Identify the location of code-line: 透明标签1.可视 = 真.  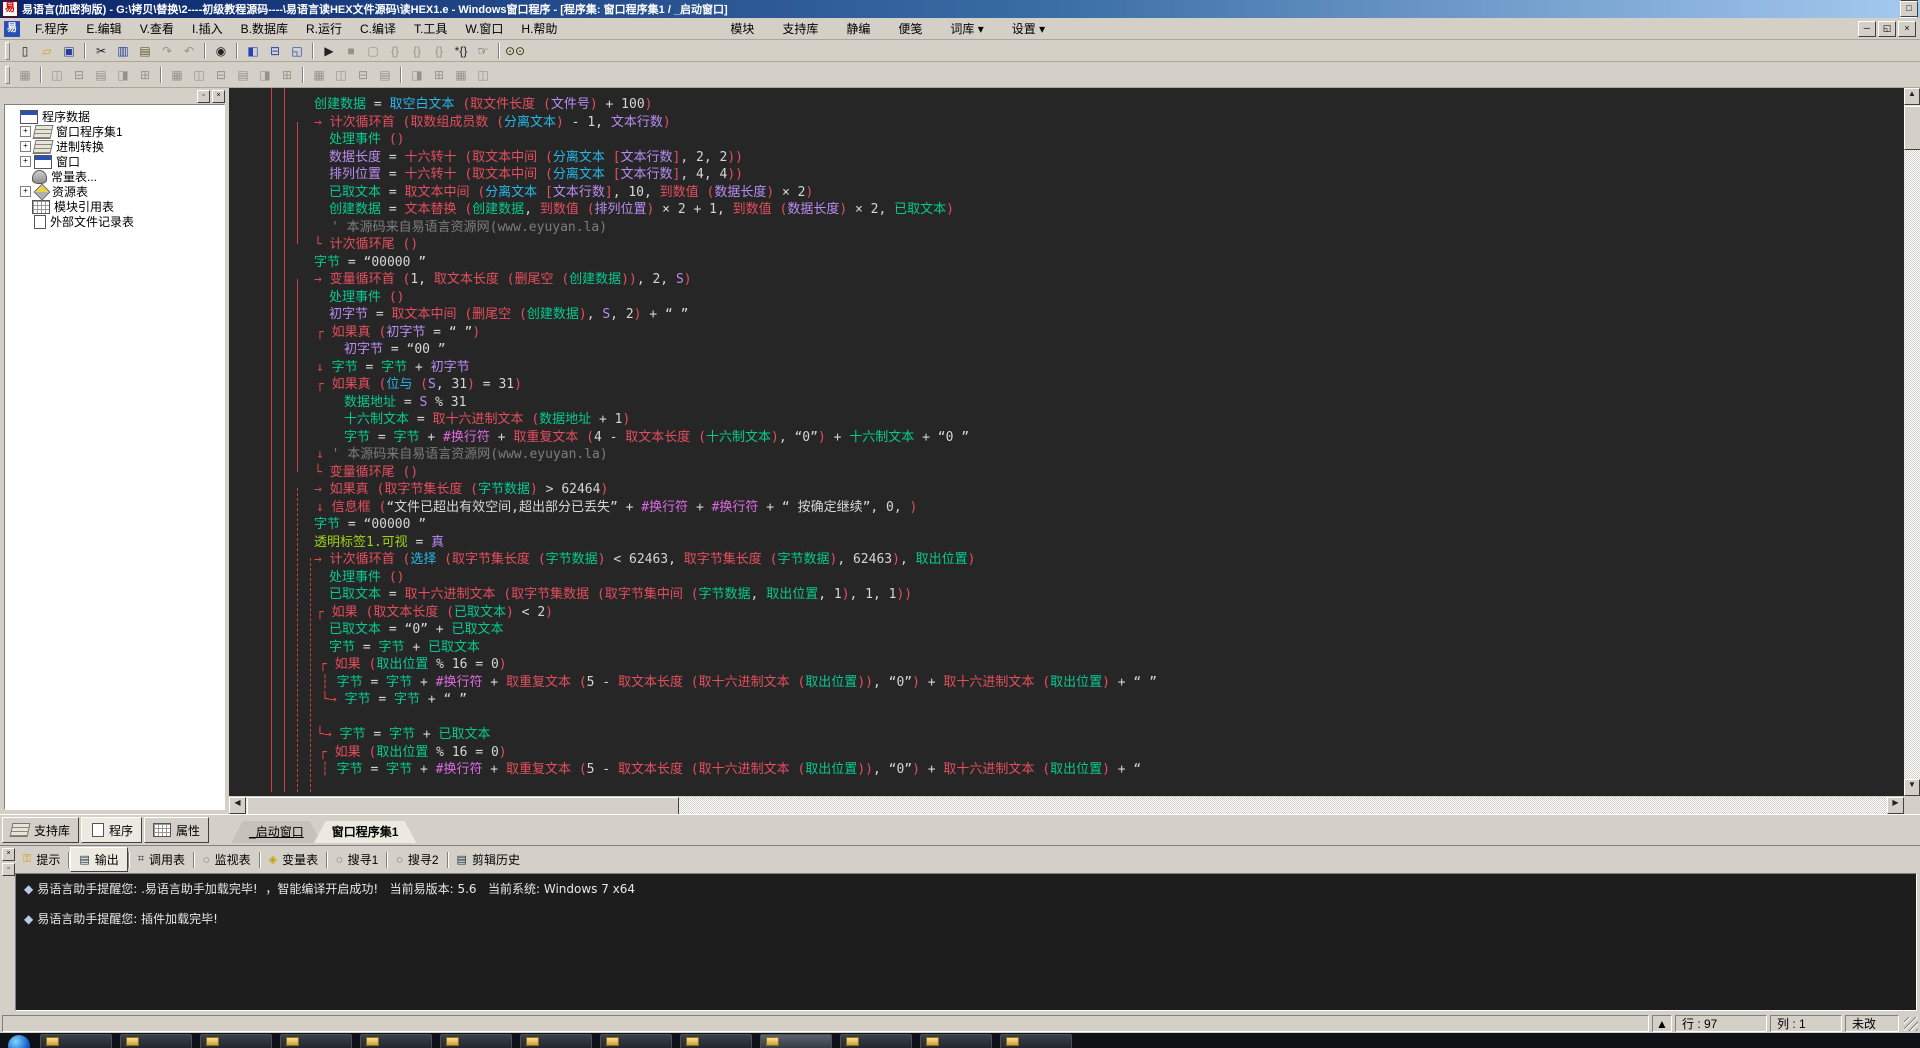
(1066, 543).